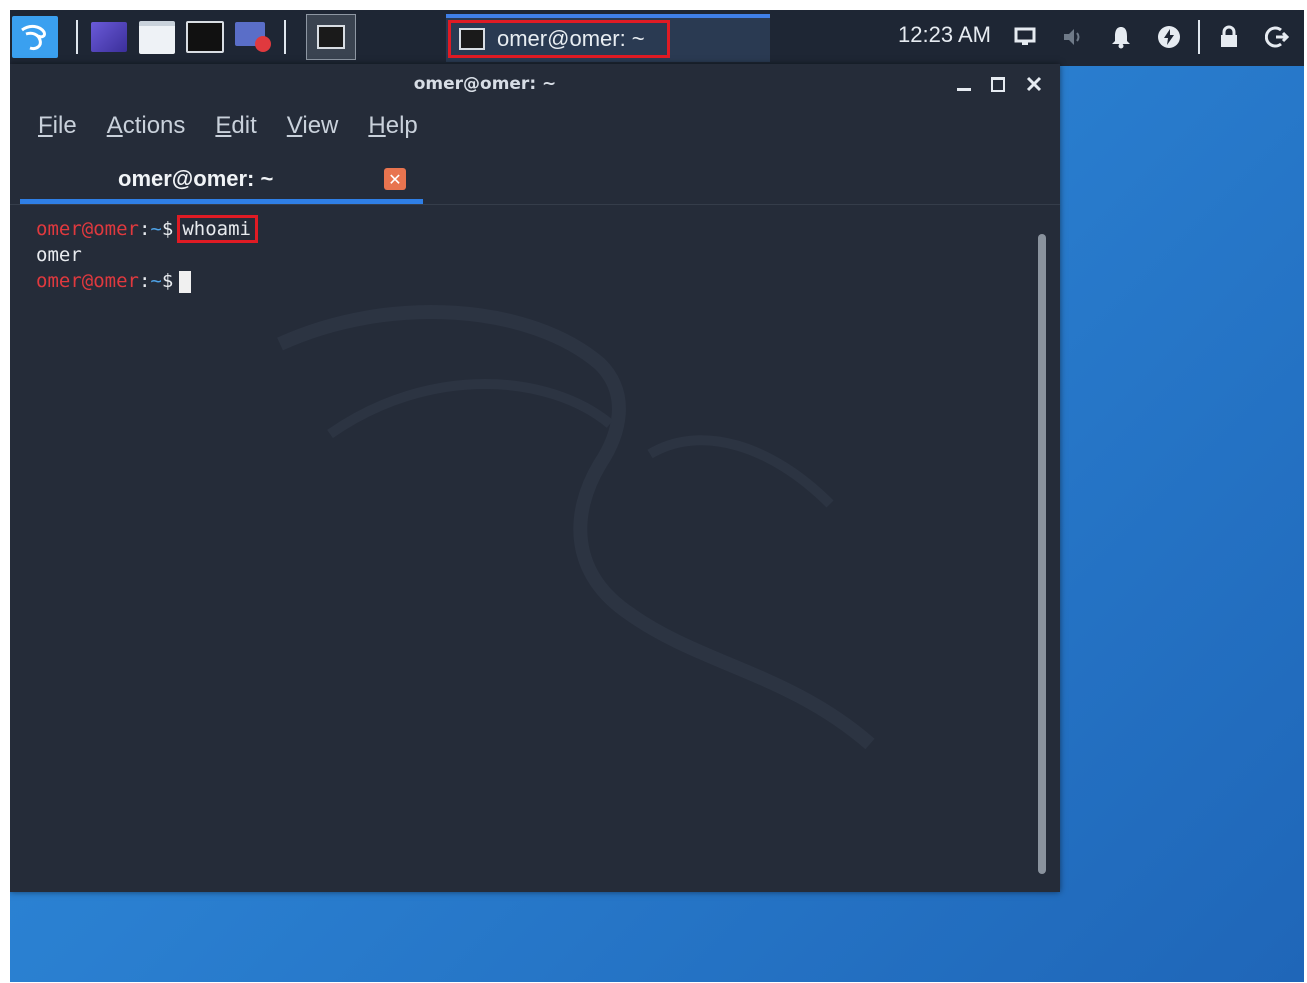 Image resolution: width=1307 pixels, height=983 pixels. What do you see at coordinates (59, 255) in the screenshot?
I see `command-output: omer` at bounding box center [59, 255].